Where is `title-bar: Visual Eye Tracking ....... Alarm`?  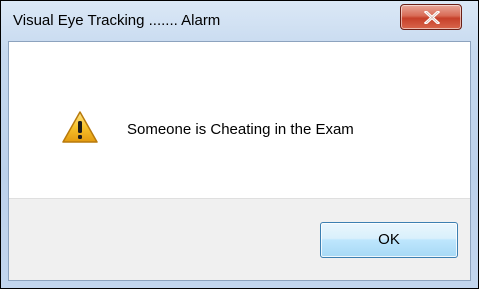 title-bar: Visual Eye Tracking ....... Alarm is located at coordinates (239, 21).